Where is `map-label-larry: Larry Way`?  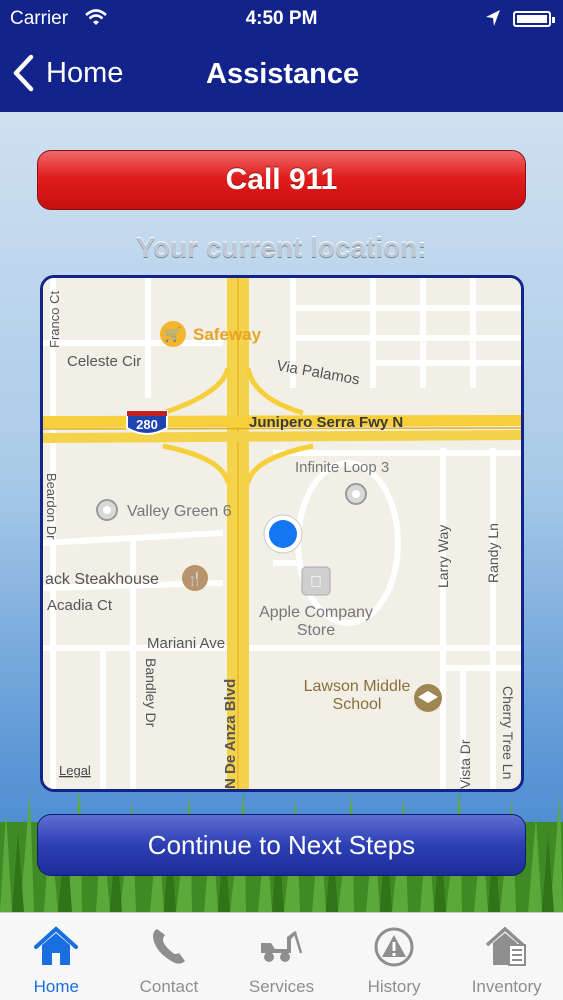
map-label-larry: Larry Way is located at coordinates (443, 556).